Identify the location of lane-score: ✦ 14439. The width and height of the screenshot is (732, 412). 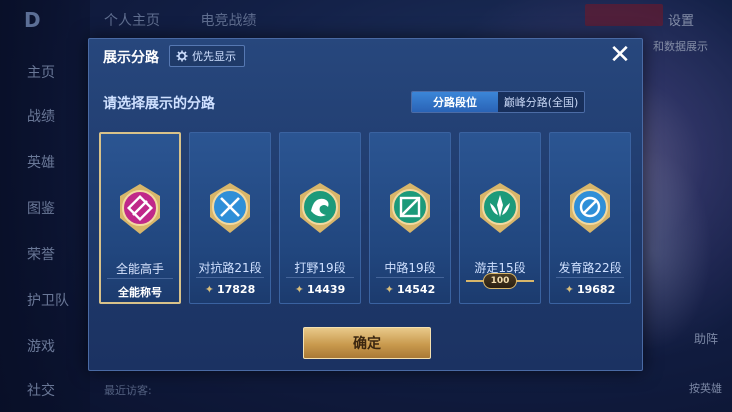
(320, 289).